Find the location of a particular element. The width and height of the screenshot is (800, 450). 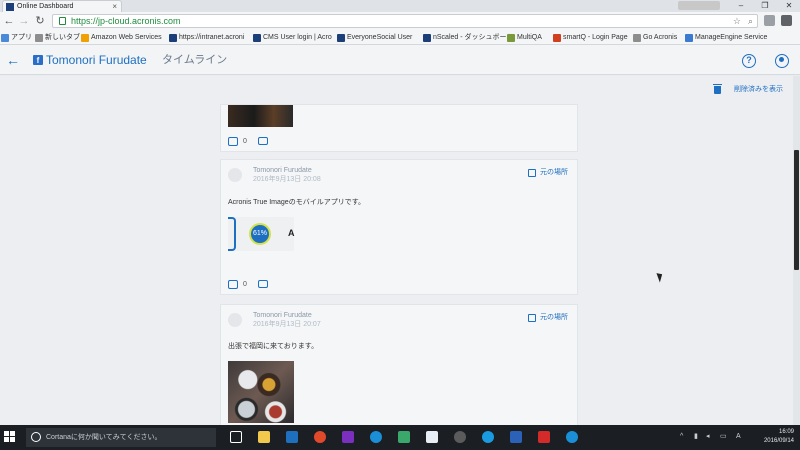

back-arrow-icon: ← is located at coordinates (13, 60).